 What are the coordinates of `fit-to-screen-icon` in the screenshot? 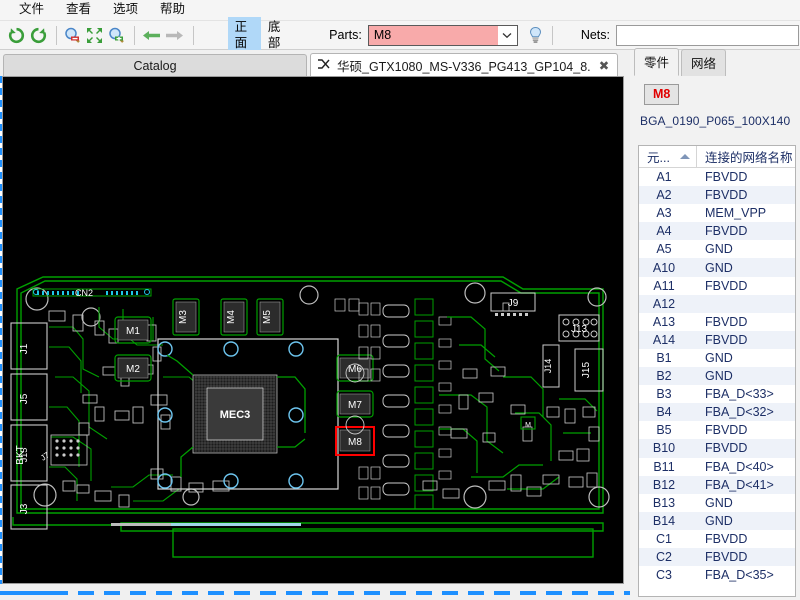 It's located at (95, 35).